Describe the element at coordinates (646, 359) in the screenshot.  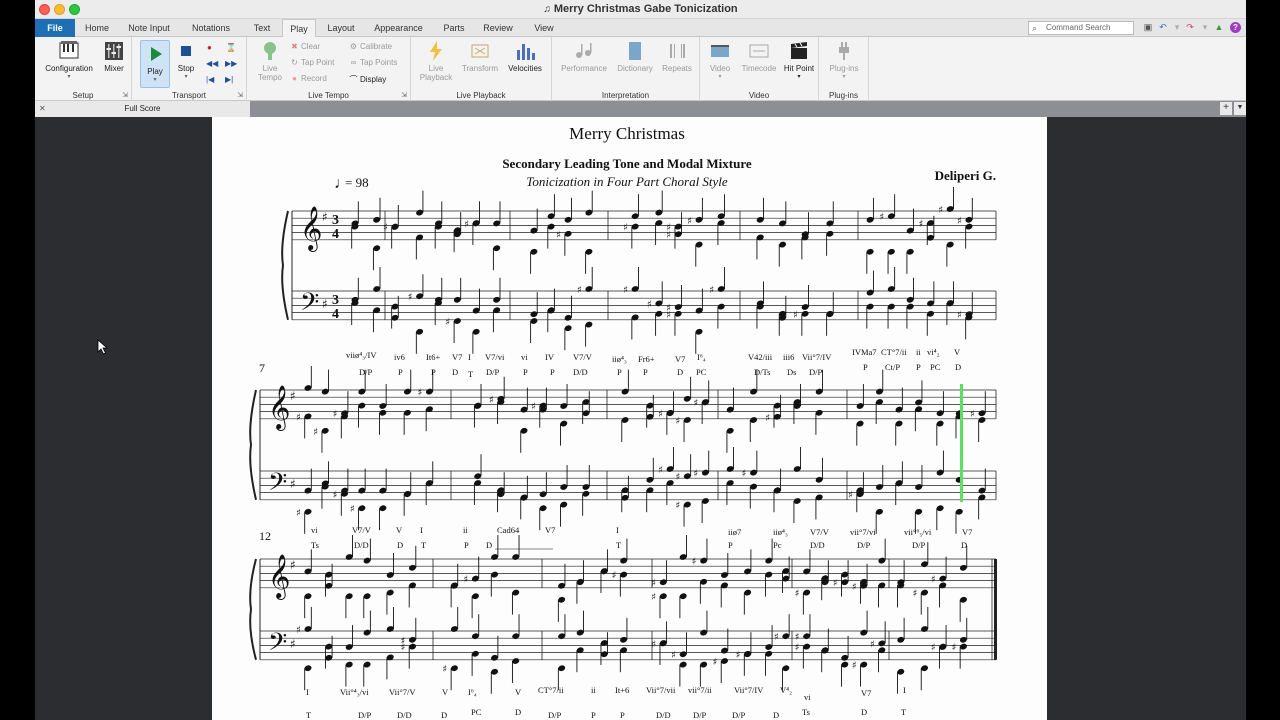
I see `roman-numeral: Fr6+` at that location.